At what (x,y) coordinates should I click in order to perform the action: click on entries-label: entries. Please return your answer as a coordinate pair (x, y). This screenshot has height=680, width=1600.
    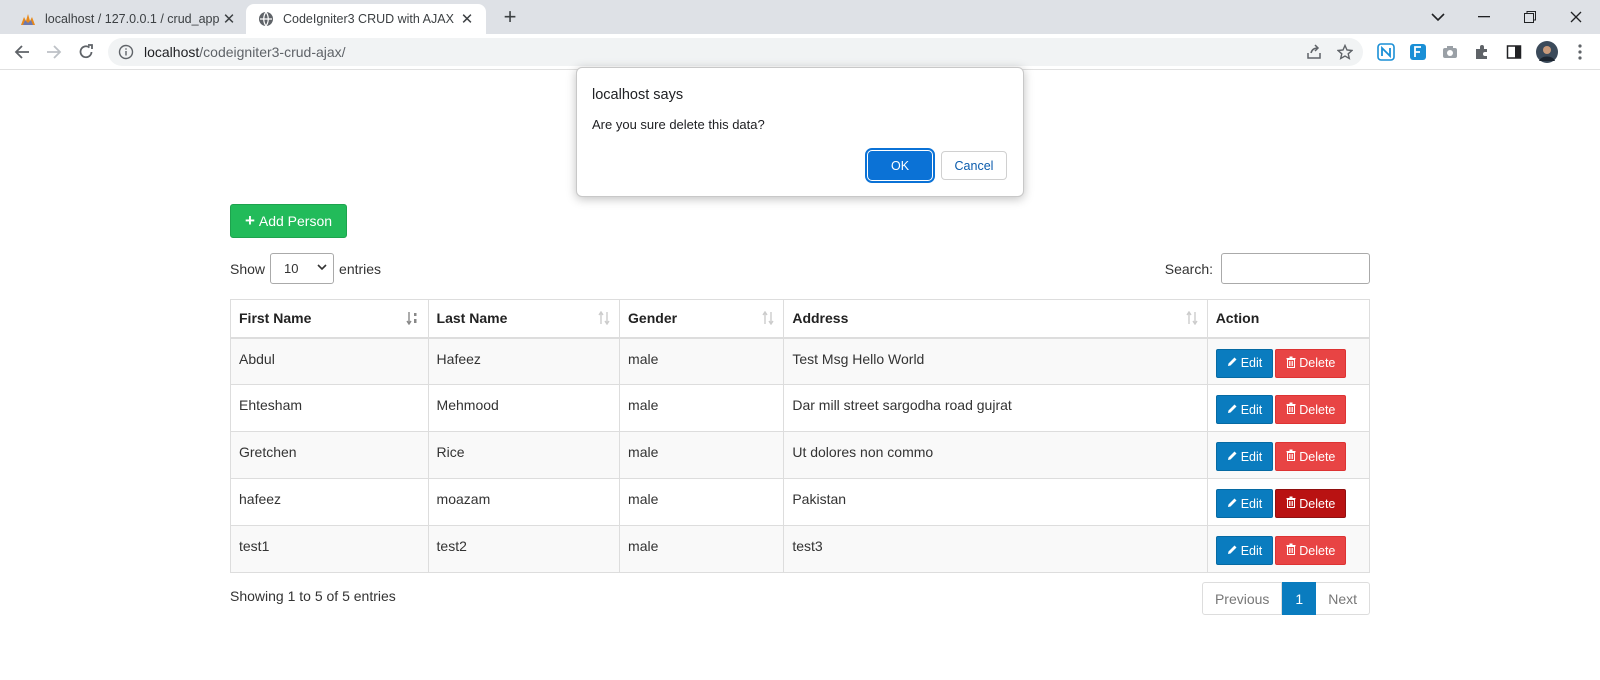
    Looking at the image, I should click on (360, 268).